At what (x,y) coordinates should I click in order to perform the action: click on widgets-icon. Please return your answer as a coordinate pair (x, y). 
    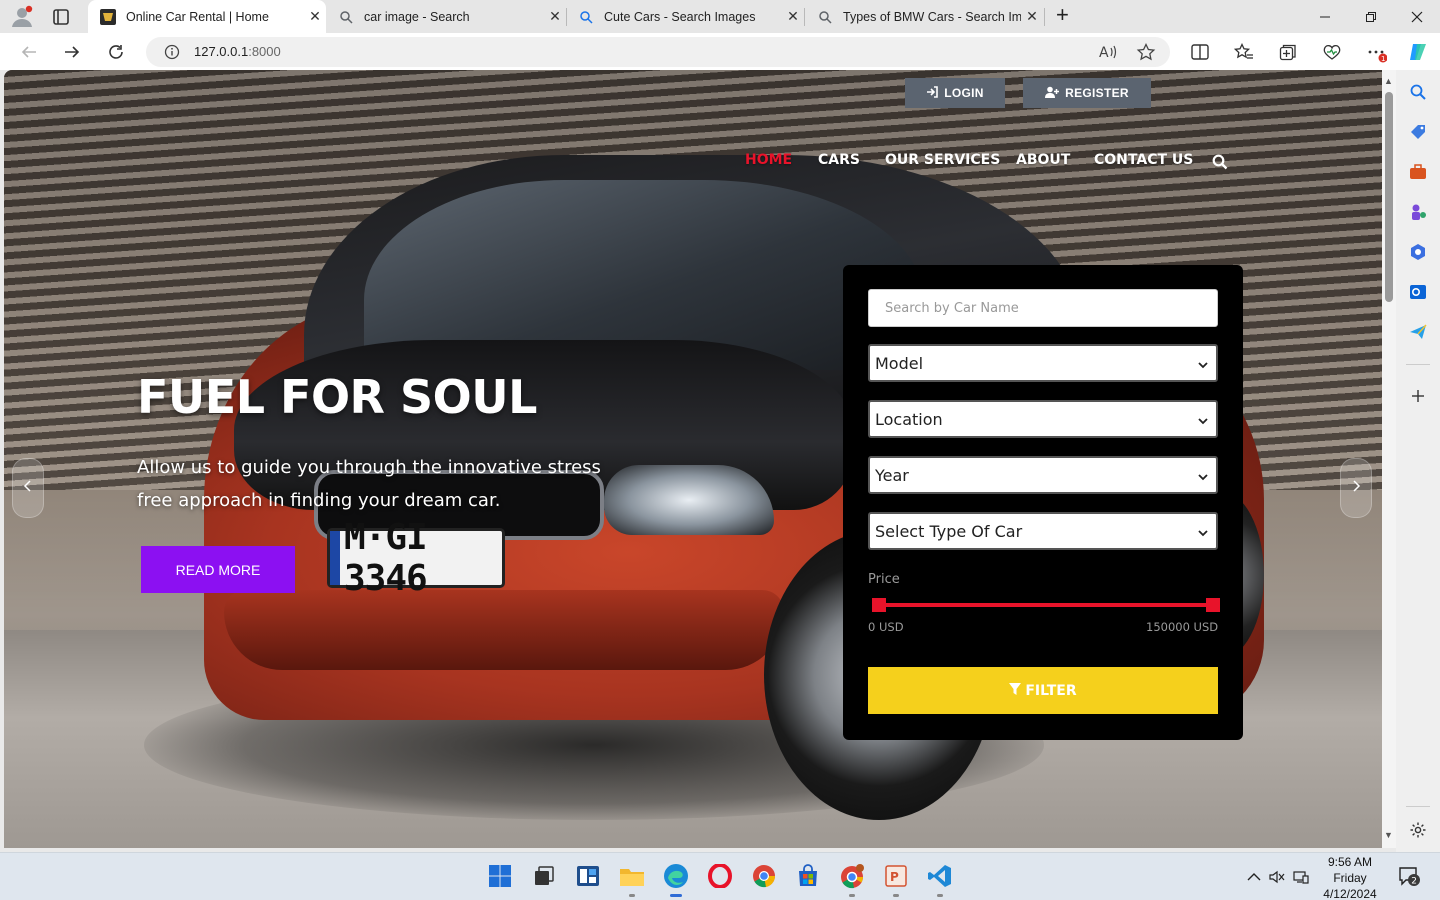
    Looking at the image, I should click on (588, 876).